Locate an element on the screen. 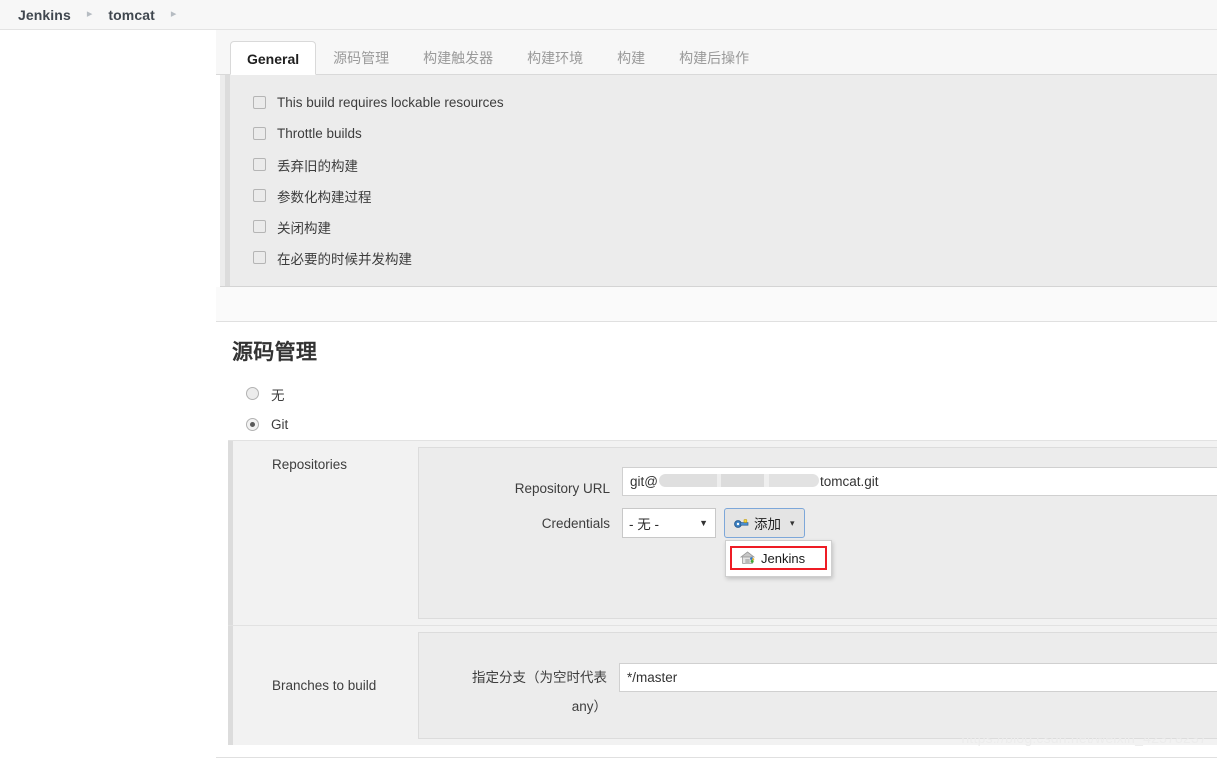  jenkins-house-icon is located at coordinates (747, 558).